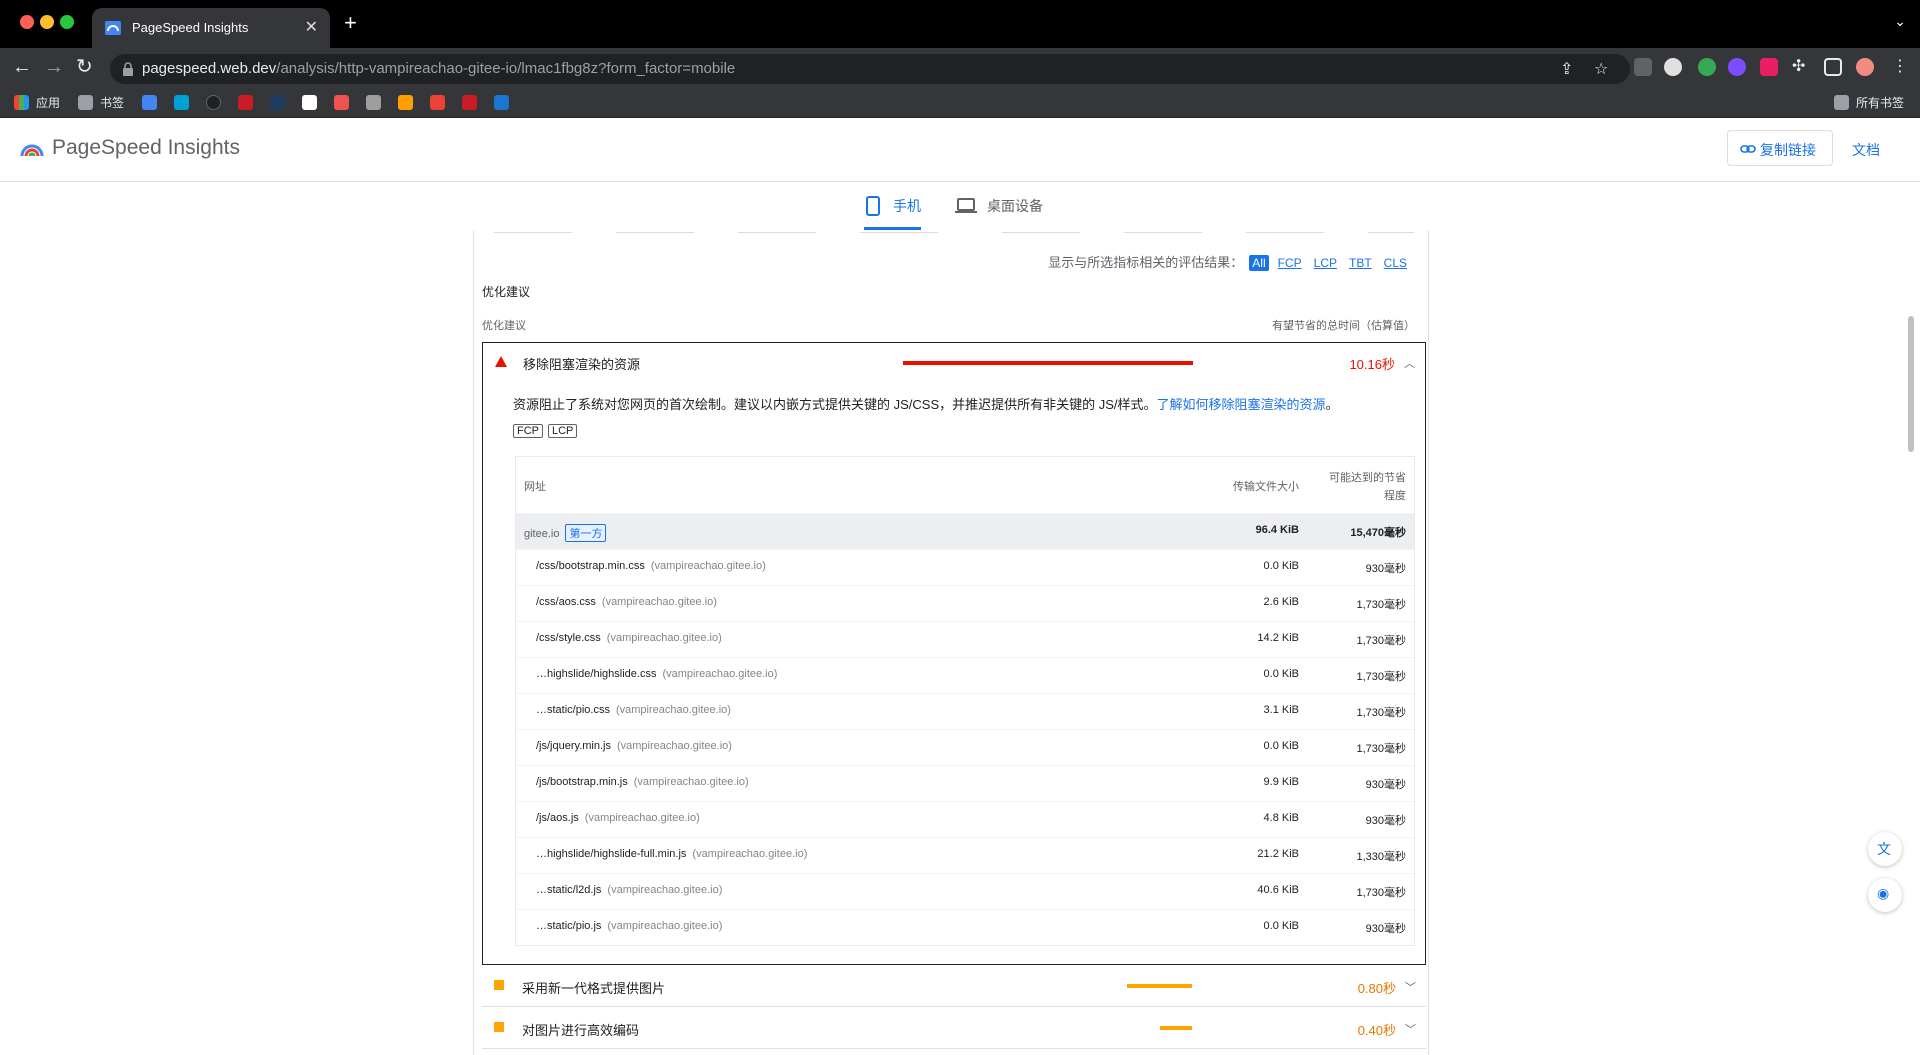  Describe the element at coordinates (582, 364) in the screenshot. I see `audit-title: 移除阻塞渲染的资源` at that location.